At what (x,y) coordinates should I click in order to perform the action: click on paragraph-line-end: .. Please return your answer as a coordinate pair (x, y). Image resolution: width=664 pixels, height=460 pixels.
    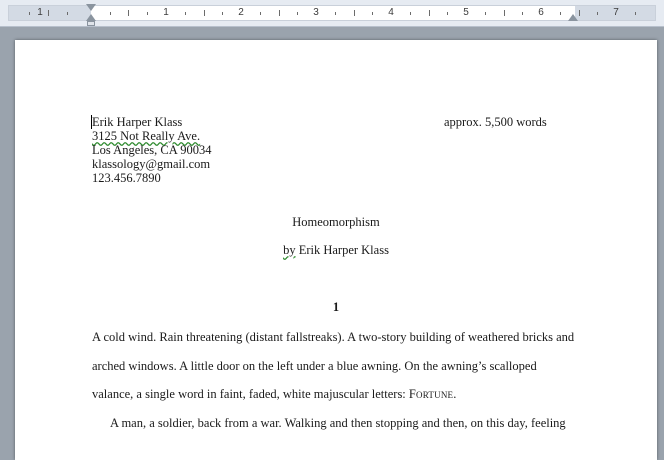
    Looking at the image, I should click on (455, 394).